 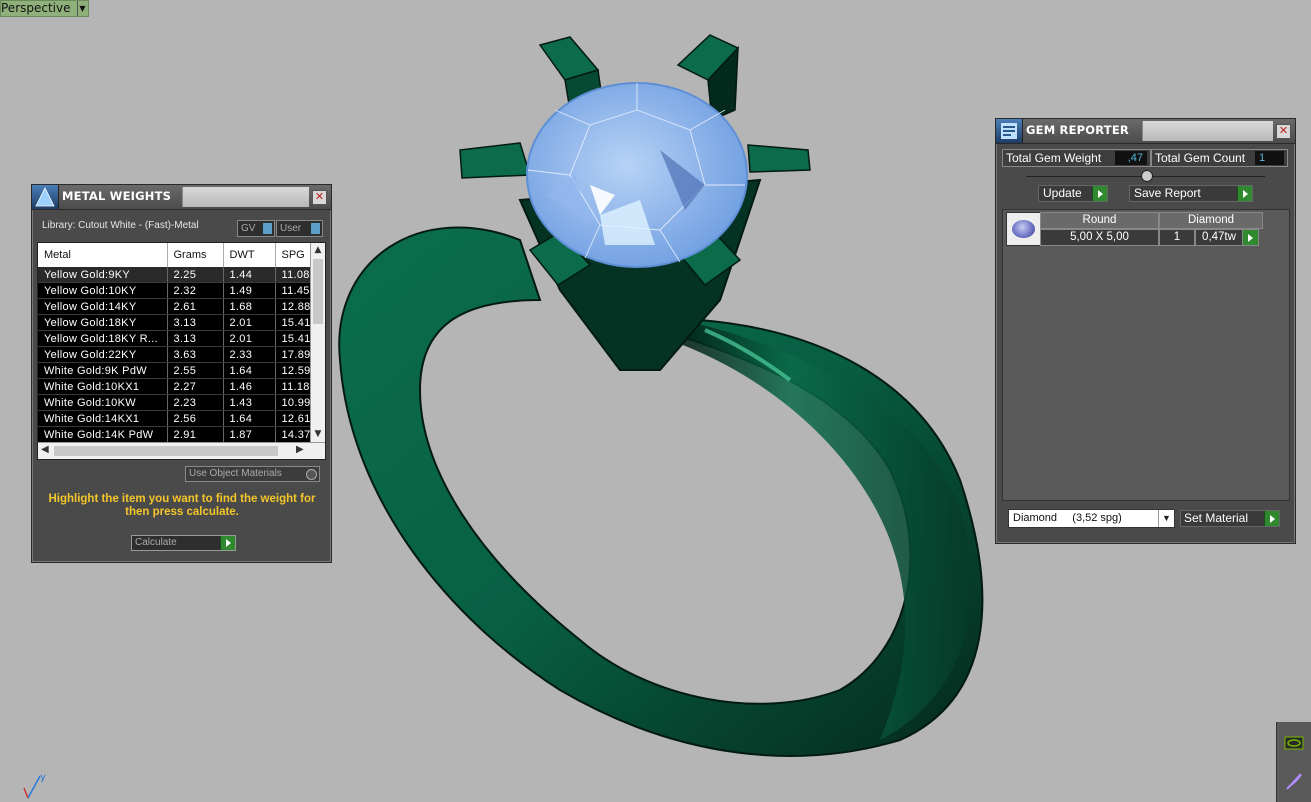 I want to click on gem-size: 5,00 X 5,00, so click(x=1099, y=237).